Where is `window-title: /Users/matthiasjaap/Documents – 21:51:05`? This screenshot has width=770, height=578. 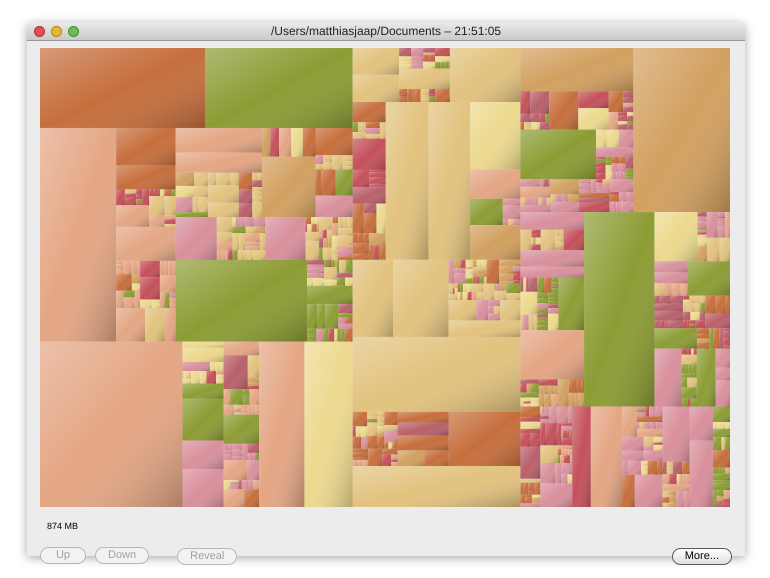
window-title: /Users/matthiasjaap/Documents – 21:51:05 is located at coordinates (386, 31).